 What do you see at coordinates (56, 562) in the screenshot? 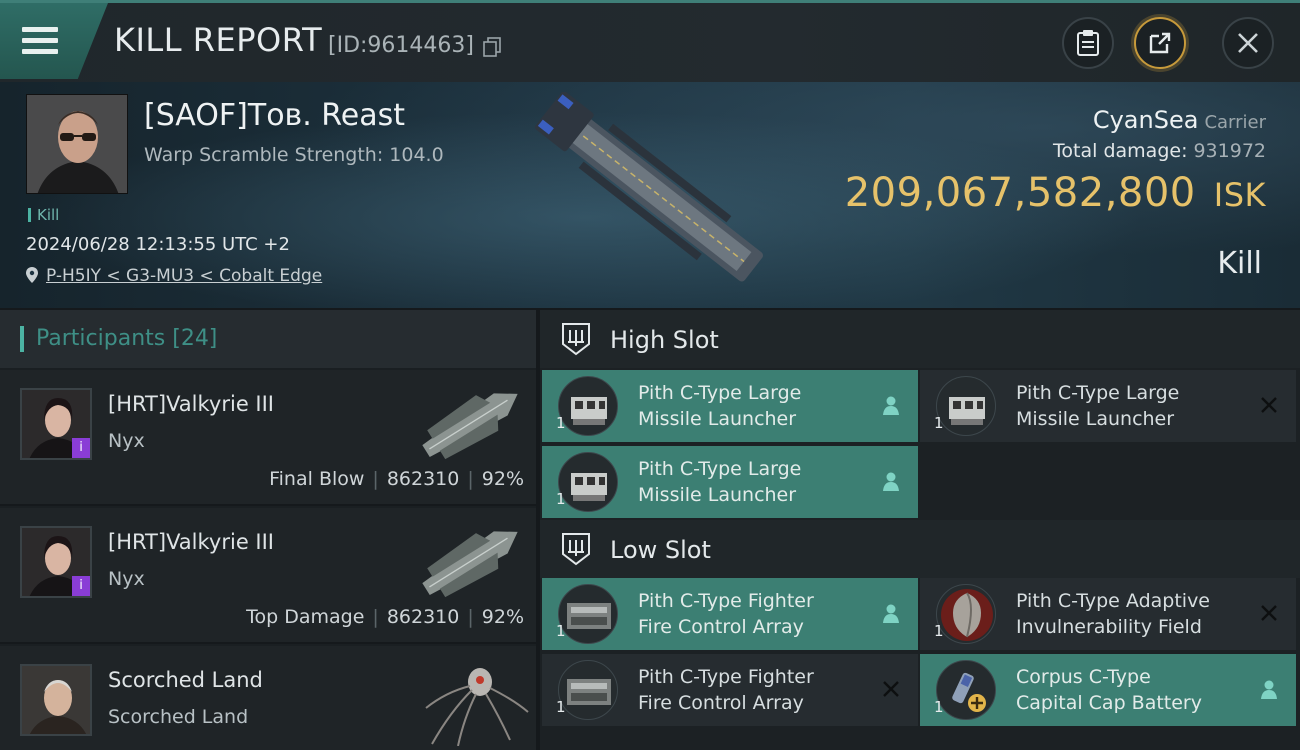
I see `participant-avatar: i` at bounding box center [56, 562].